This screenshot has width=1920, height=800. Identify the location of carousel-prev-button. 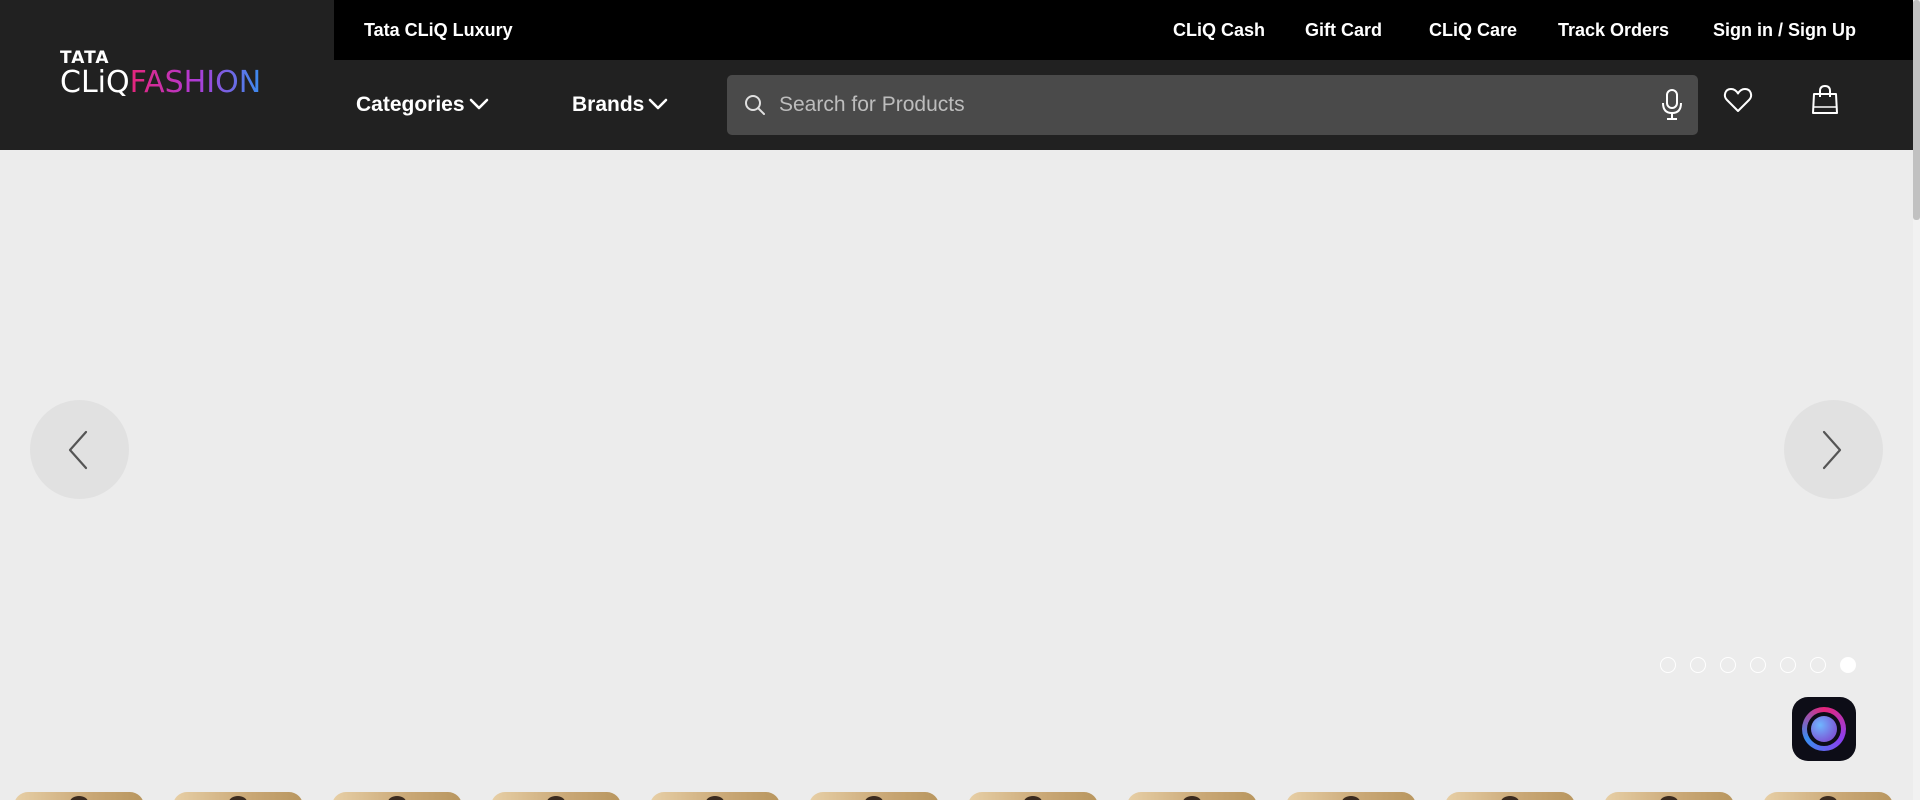
(79, 449).